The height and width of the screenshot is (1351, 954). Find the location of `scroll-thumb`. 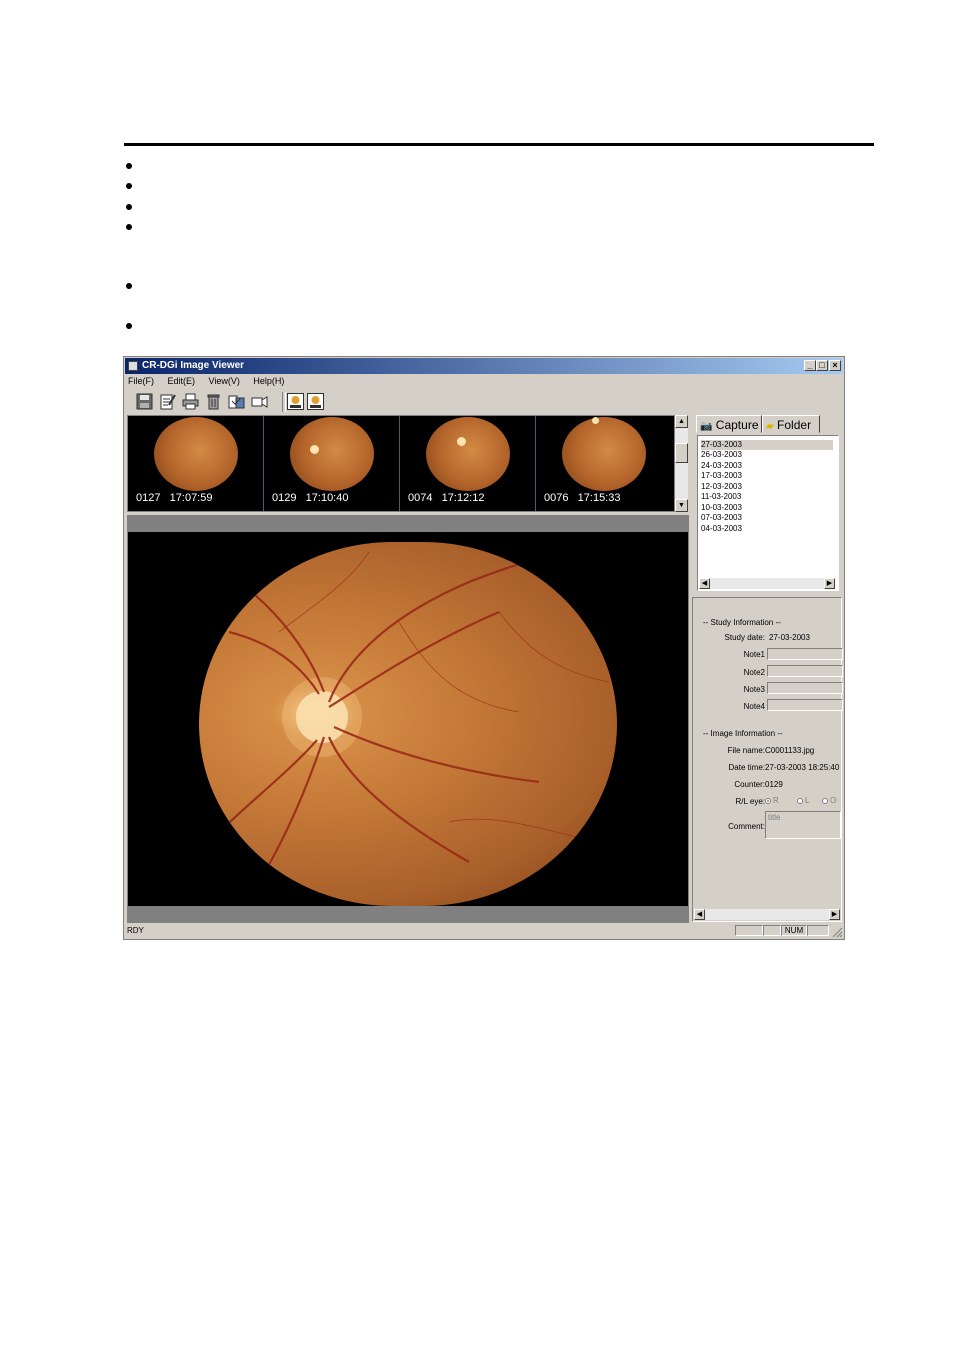

scroll-thumb is located at coordinates (681, 453).